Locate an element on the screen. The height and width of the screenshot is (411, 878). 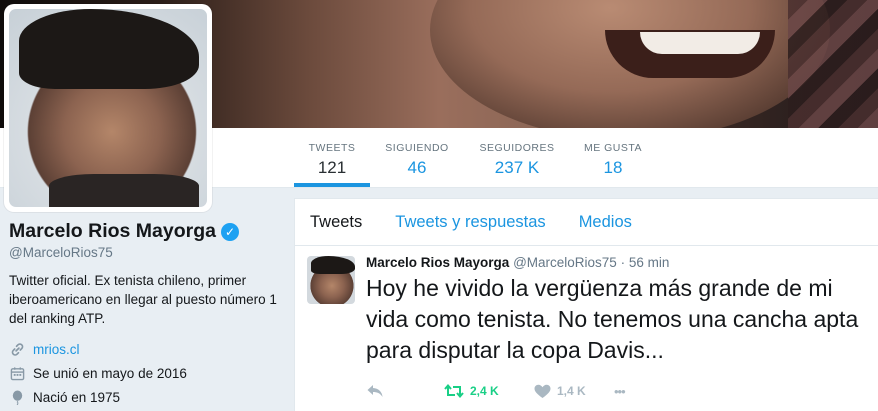
stat-likes-value: 18 is located at coordinates (613, 167).